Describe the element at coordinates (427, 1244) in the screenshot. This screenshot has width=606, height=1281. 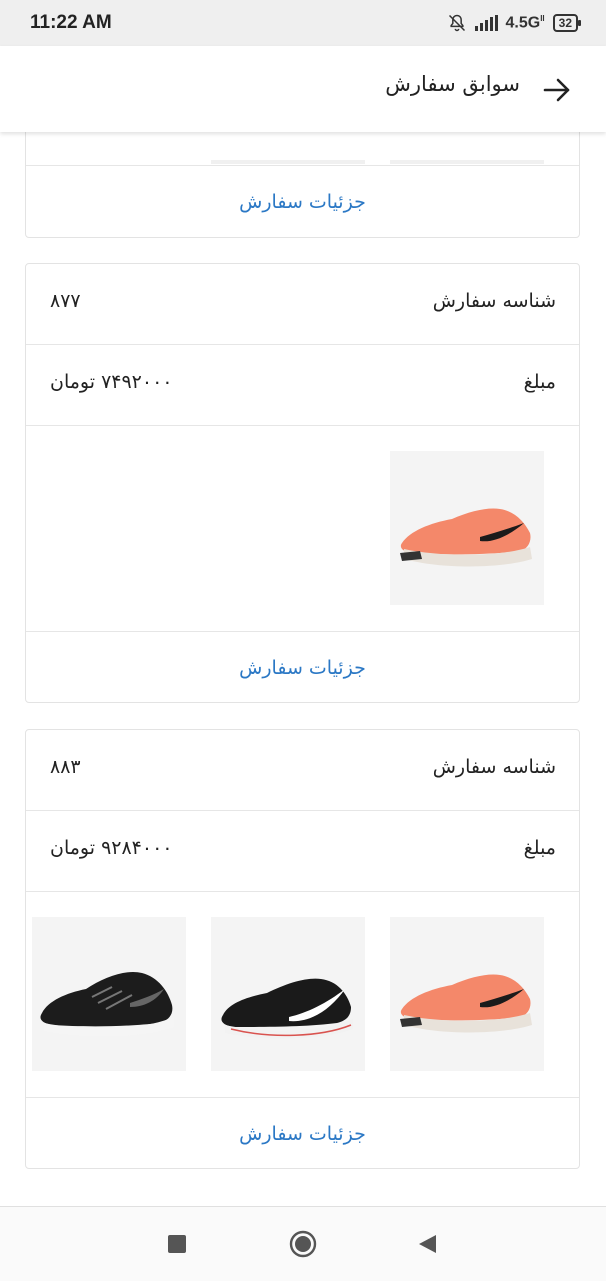
I see `back-triangle-icon` at that location.